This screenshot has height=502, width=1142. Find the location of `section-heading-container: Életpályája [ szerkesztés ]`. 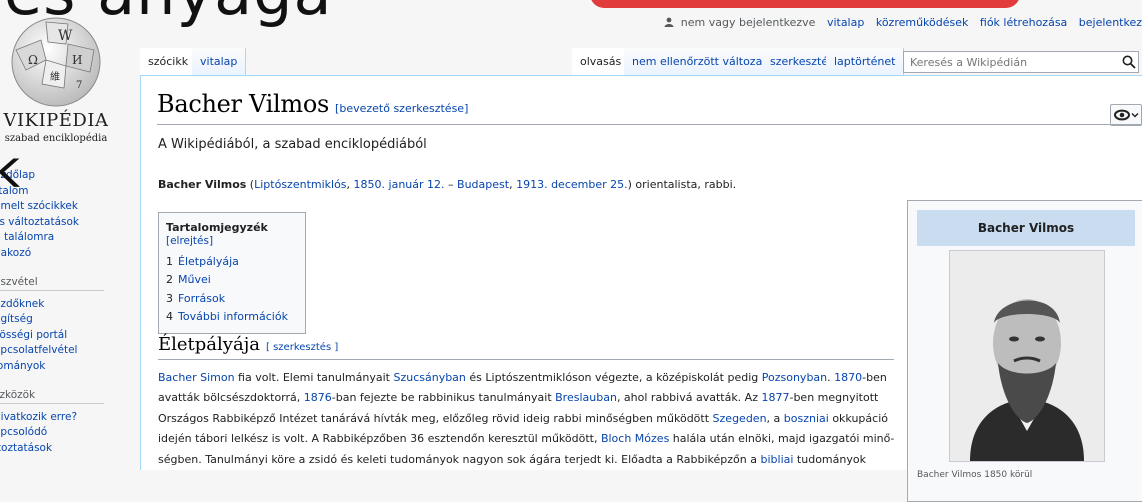

section-heading-container: Életpályája [ szerkesztés ] is located at coordinates (248, 344).